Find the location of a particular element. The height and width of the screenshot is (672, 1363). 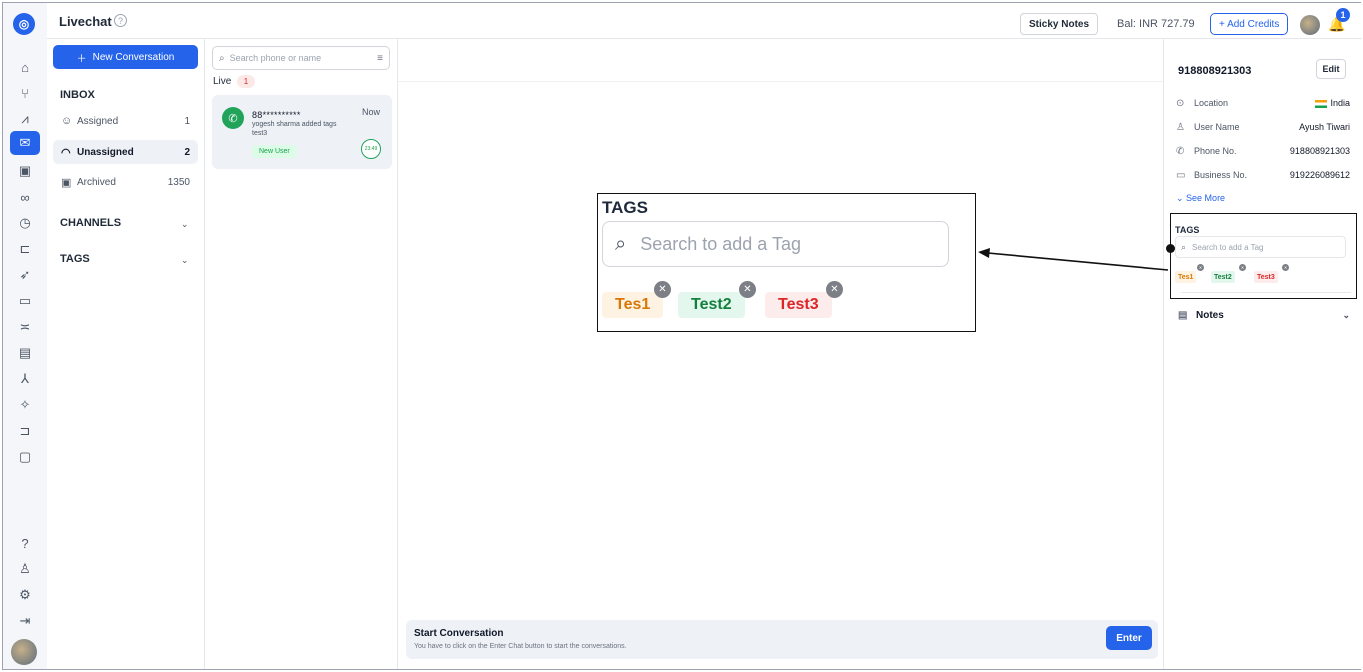

analytics-icon: ⩘ is located at coordinates (25, 119).